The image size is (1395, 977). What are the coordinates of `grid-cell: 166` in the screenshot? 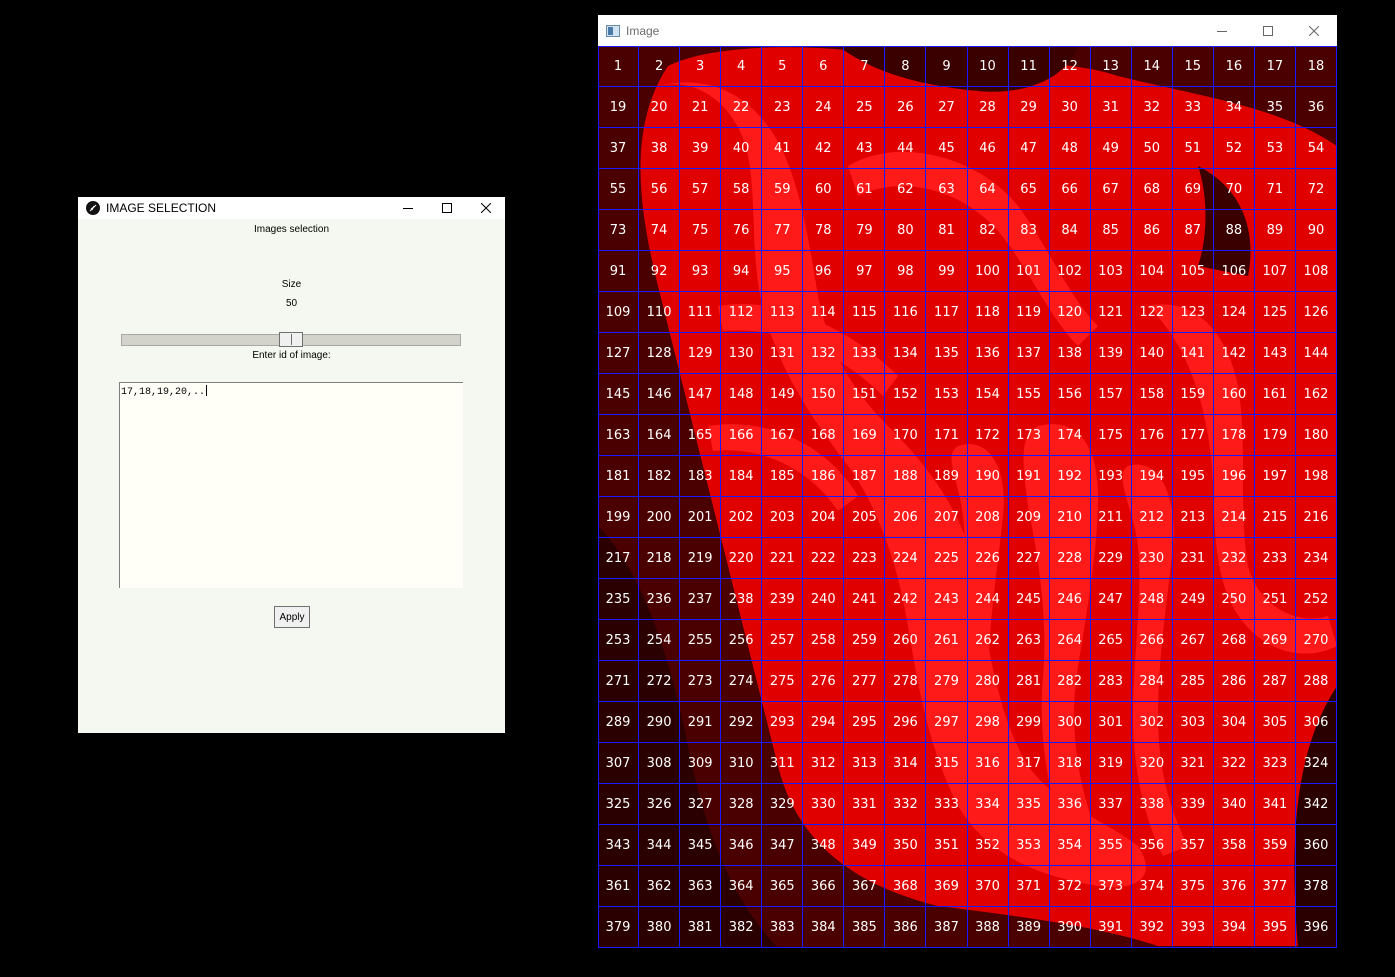 It's located at (742, 435).